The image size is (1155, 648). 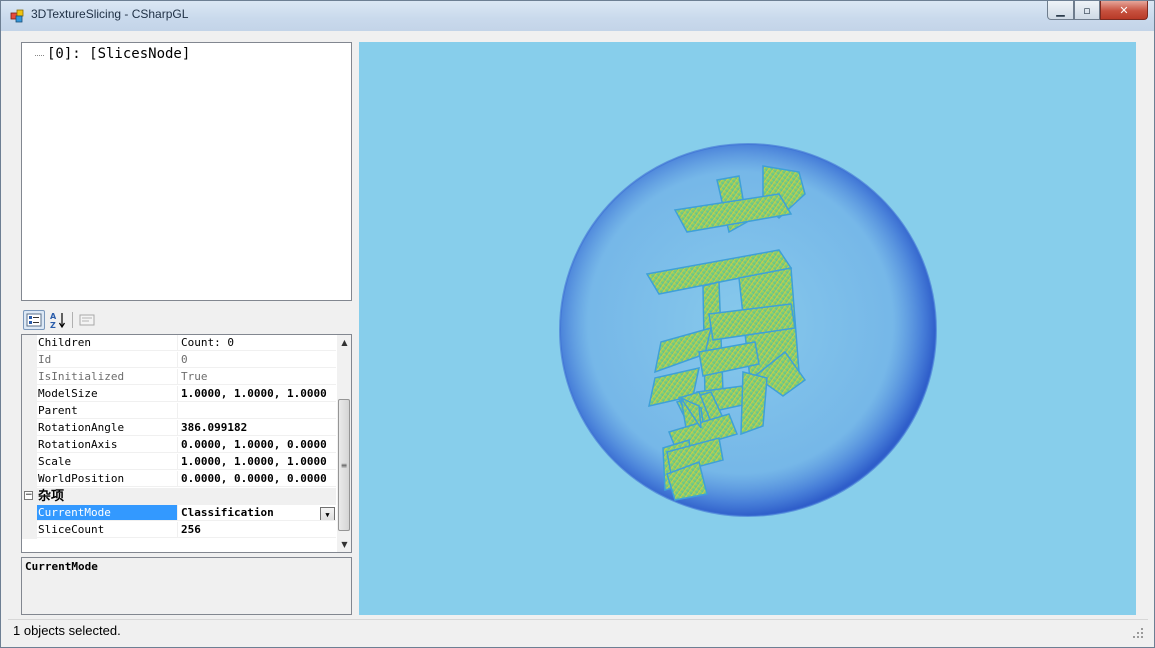 I want to click on property-row-isinitialized: IsInitialized True, so click(x=179, y=377).